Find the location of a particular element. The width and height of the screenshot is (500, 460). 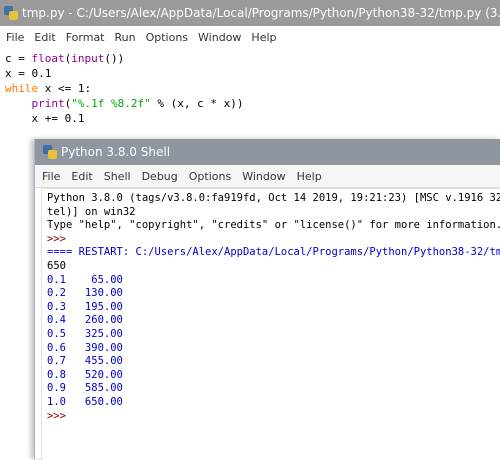

menu-format: Format is located at coordinates (84, 37).